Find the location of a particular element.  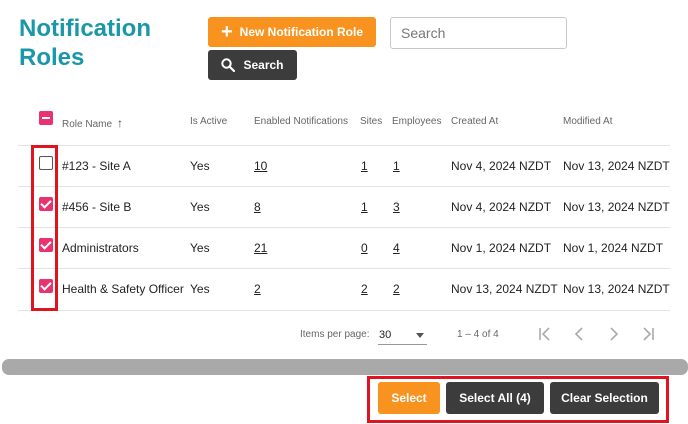

employees-link: 2 is located at coordinates (396, 289).